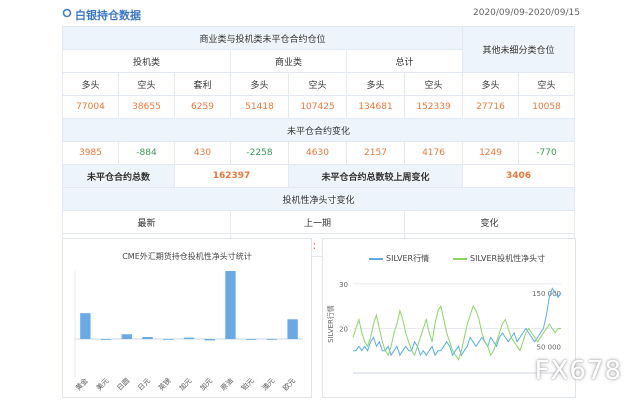 This screenshot has width=640, height=400. Describe the element at coordinates (231, 176) in the screenshot. I see `oi-total-value: 162397` at that location.